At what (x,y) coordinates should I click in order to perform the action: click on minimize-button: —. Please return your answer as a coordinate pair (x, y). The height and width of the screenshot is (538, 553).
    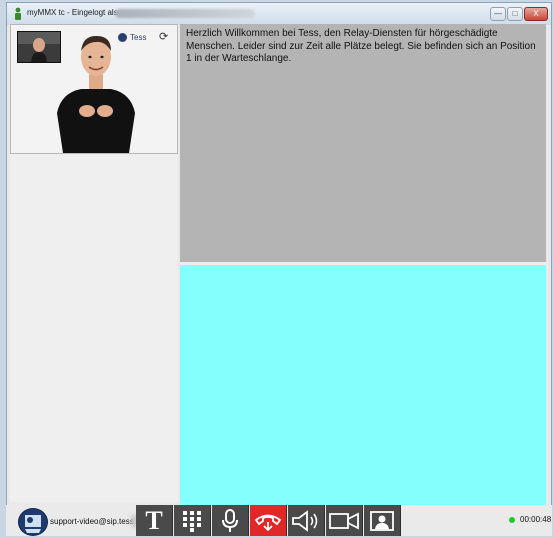
    Looking at the image, I should click on (498, 14).